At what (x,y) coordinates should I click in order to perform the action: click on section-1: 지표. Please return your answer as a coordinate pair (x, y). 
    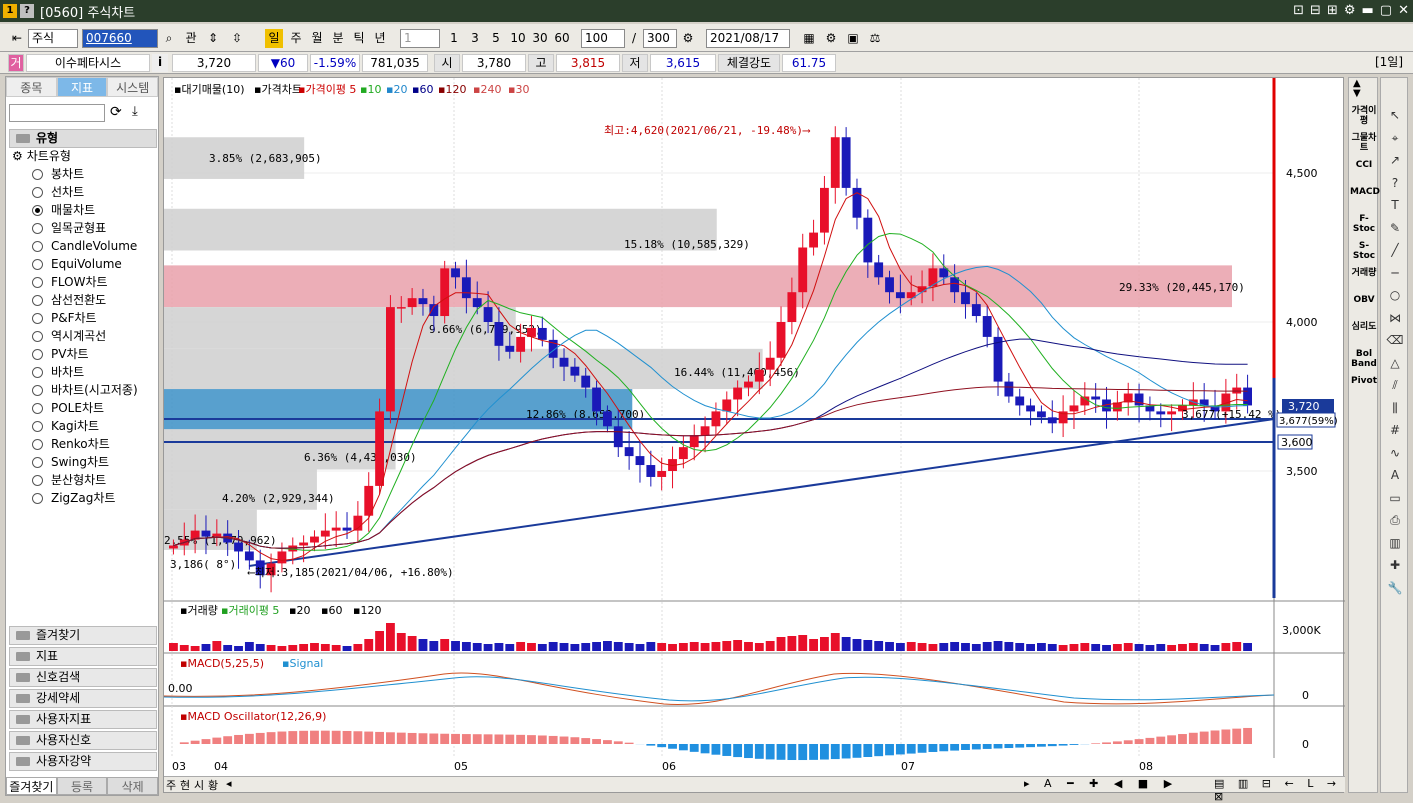
    Looking at the image, I should click on (83, 656).